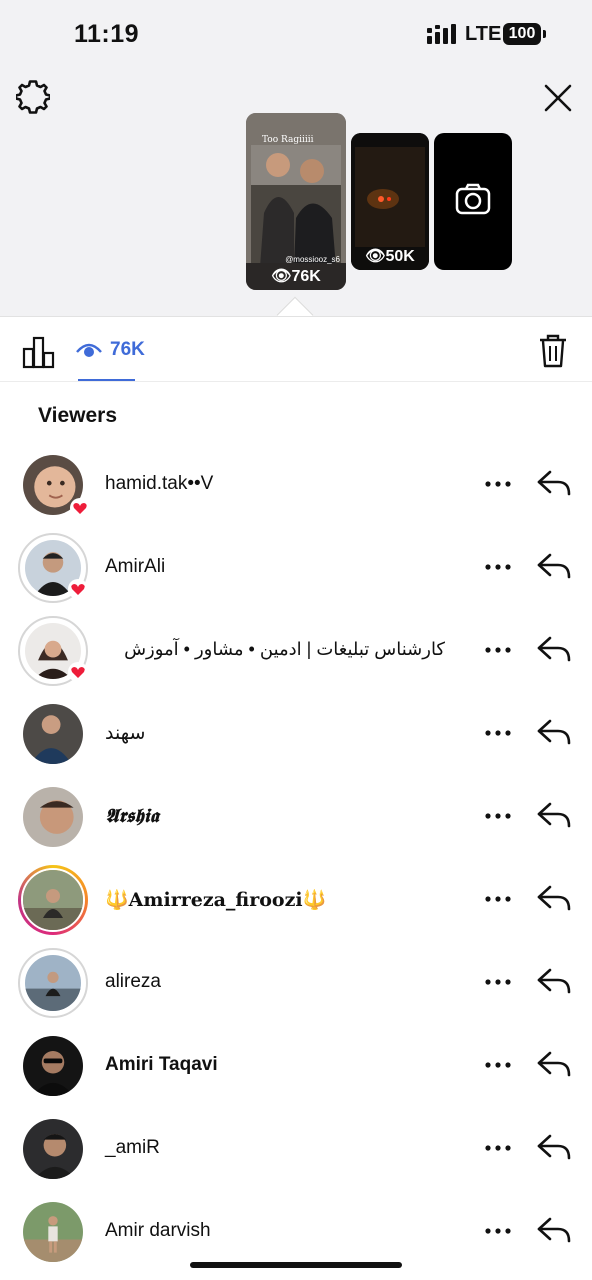 This screenshot has height=1280, width=592. What do you see at coordinates (544, 34) in the screenshot?
I see `battery-tip` at bounding box center [544, 34].